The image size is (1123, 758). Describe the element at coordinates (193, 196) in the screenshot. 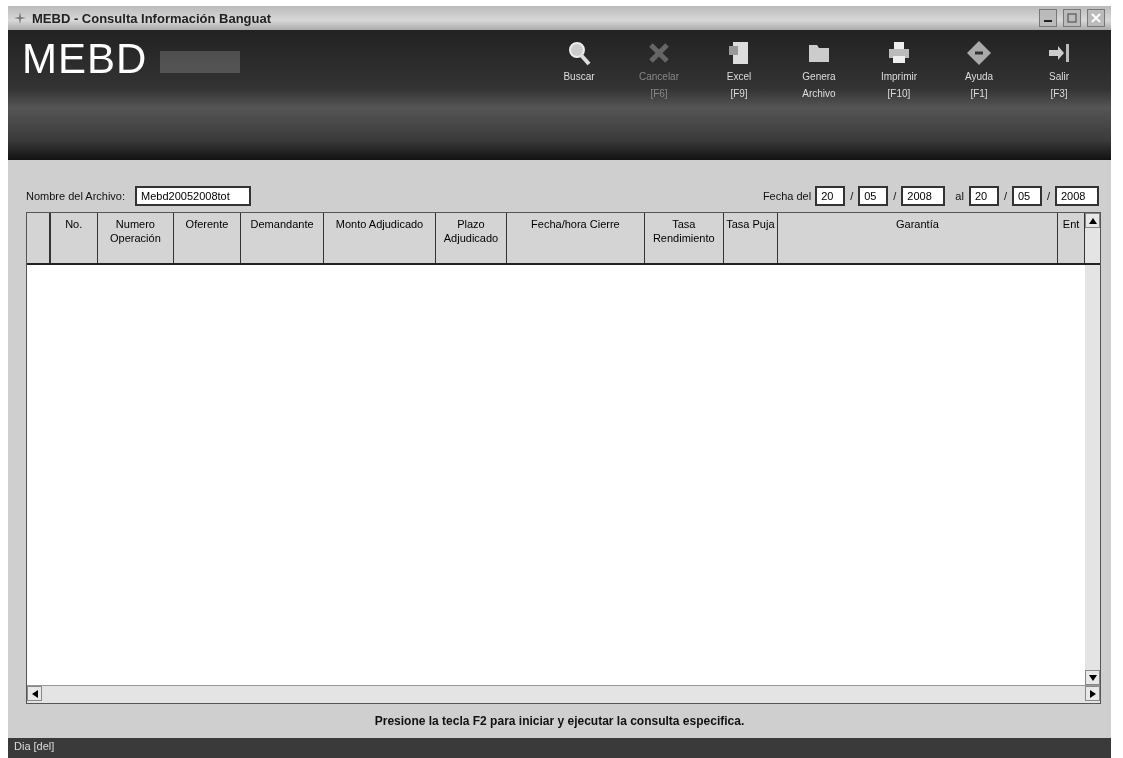

I see `file-name-field: Mebd20052008tot` at that location.